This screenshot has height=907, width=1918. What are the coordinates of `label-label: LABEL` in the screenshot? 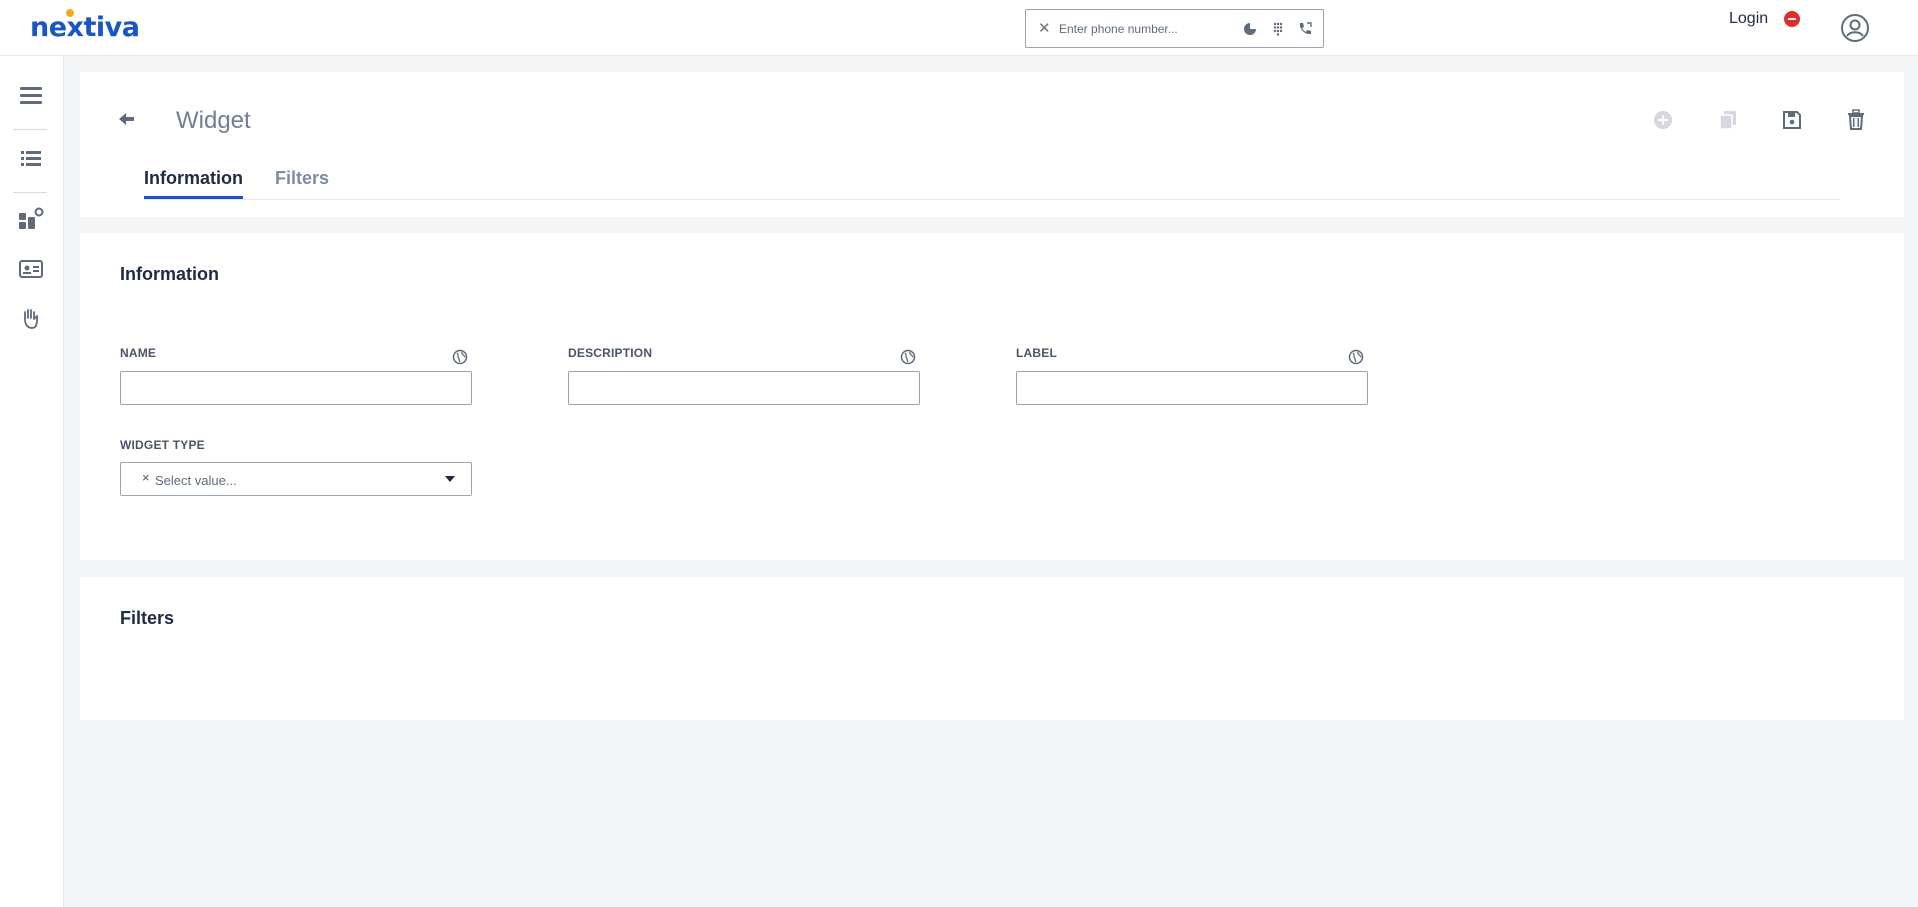 It's located at (1036, 353).